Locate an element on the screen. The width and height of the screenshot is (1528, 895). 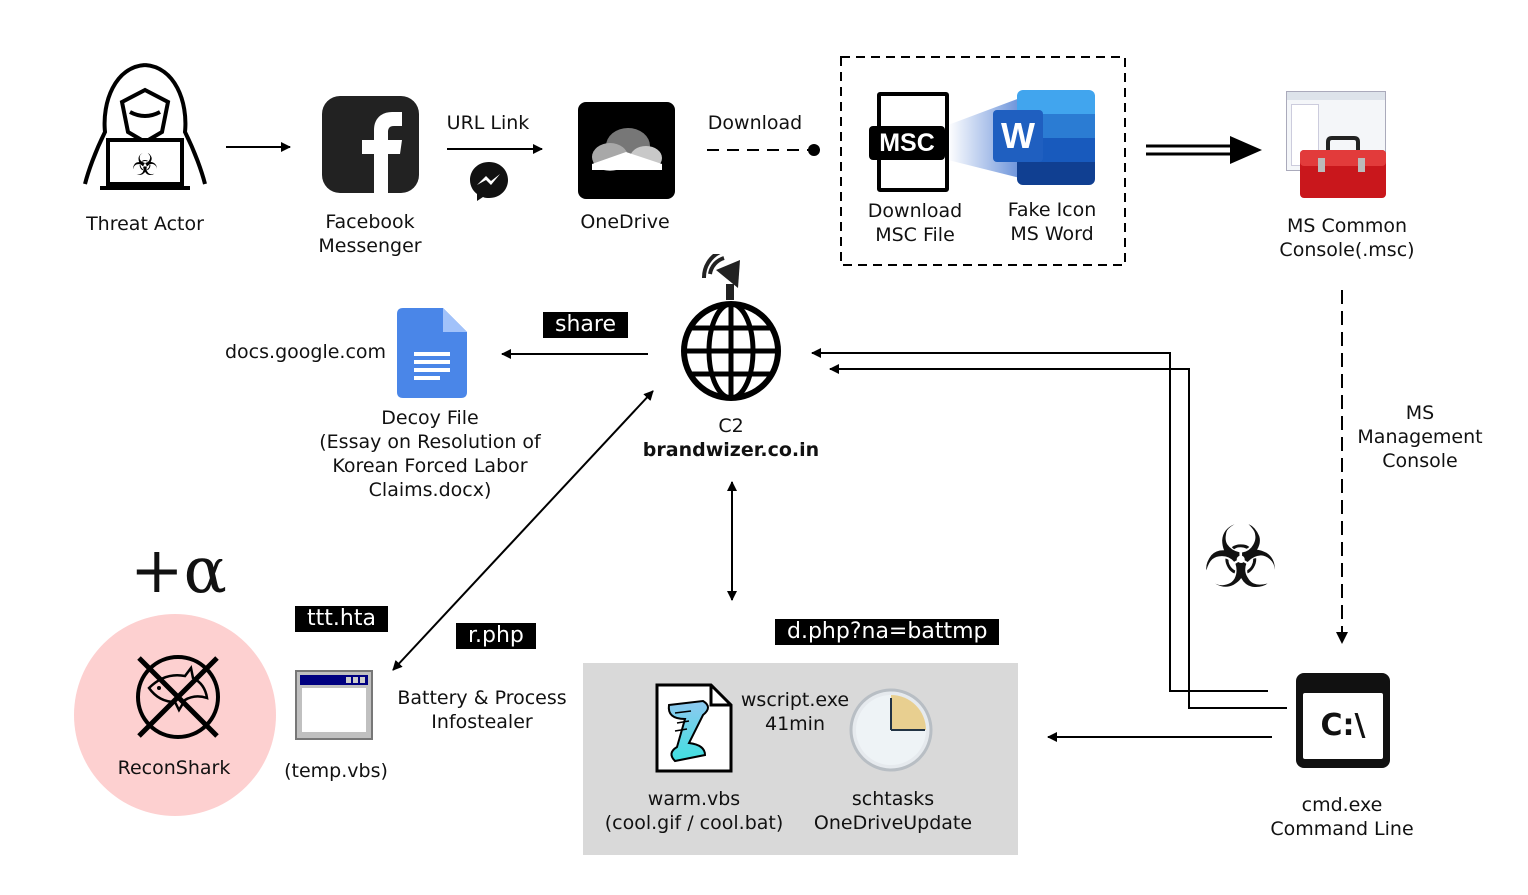
ms-console-label-line1: MS Common is located at coordinates (1347, 226).